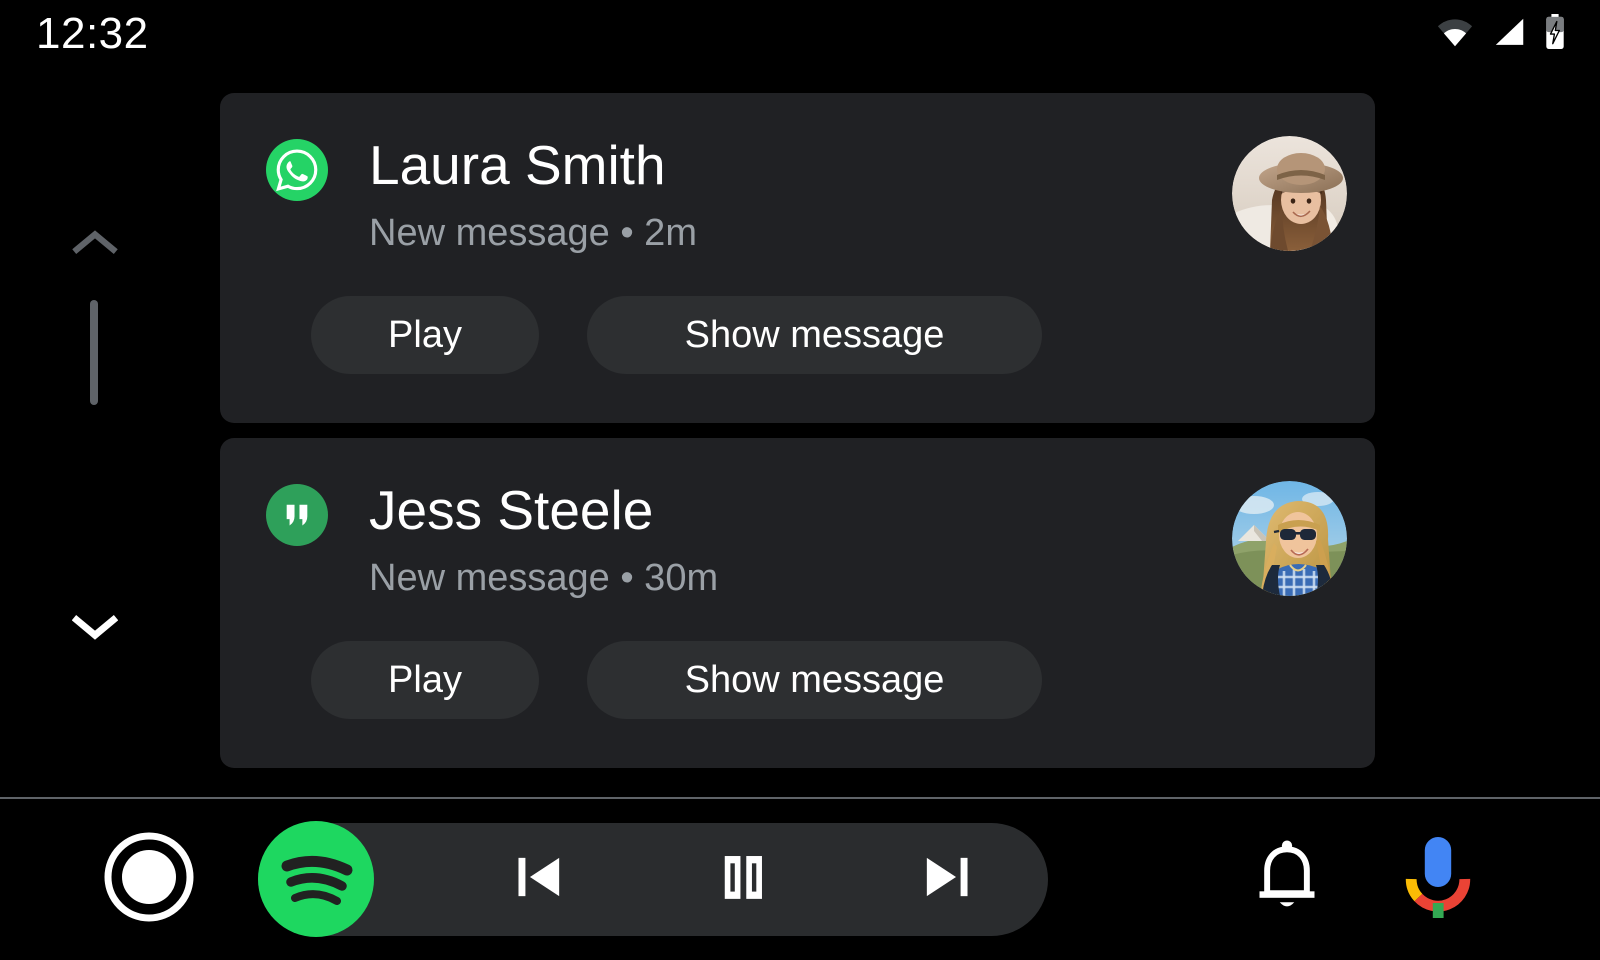 This screenshot has width=1600, height=960. I want to click on skip-previous-icon, so click(540, 879).